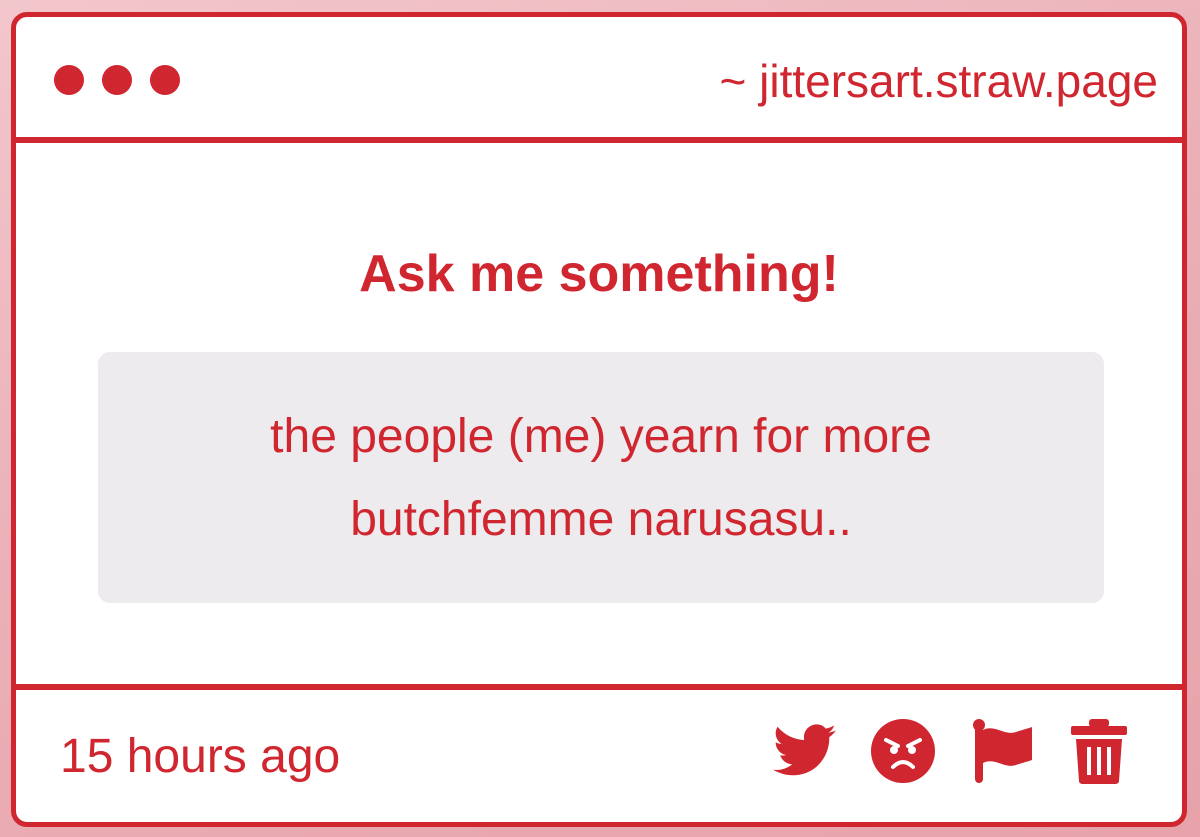 The image size is (1200, 837). I want to click on share-twitter-button, so click(805, 751).